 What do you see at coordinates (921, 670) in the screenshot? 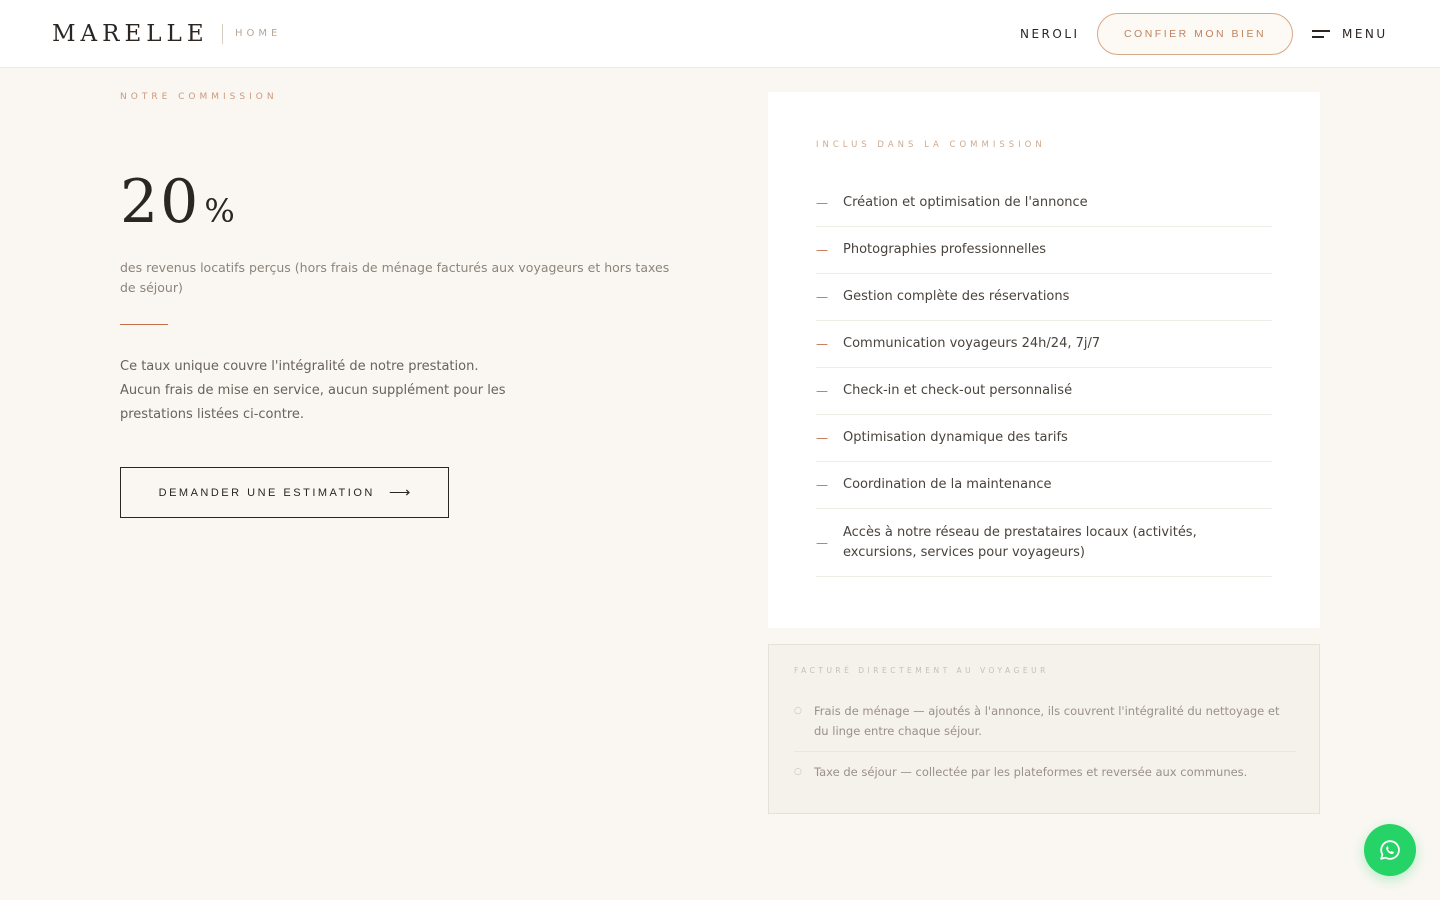
I see `billed-eyebrow: FACTURÉ DIRECTEMENT AU VOYAGEUR` at bounding box center [921, 670].